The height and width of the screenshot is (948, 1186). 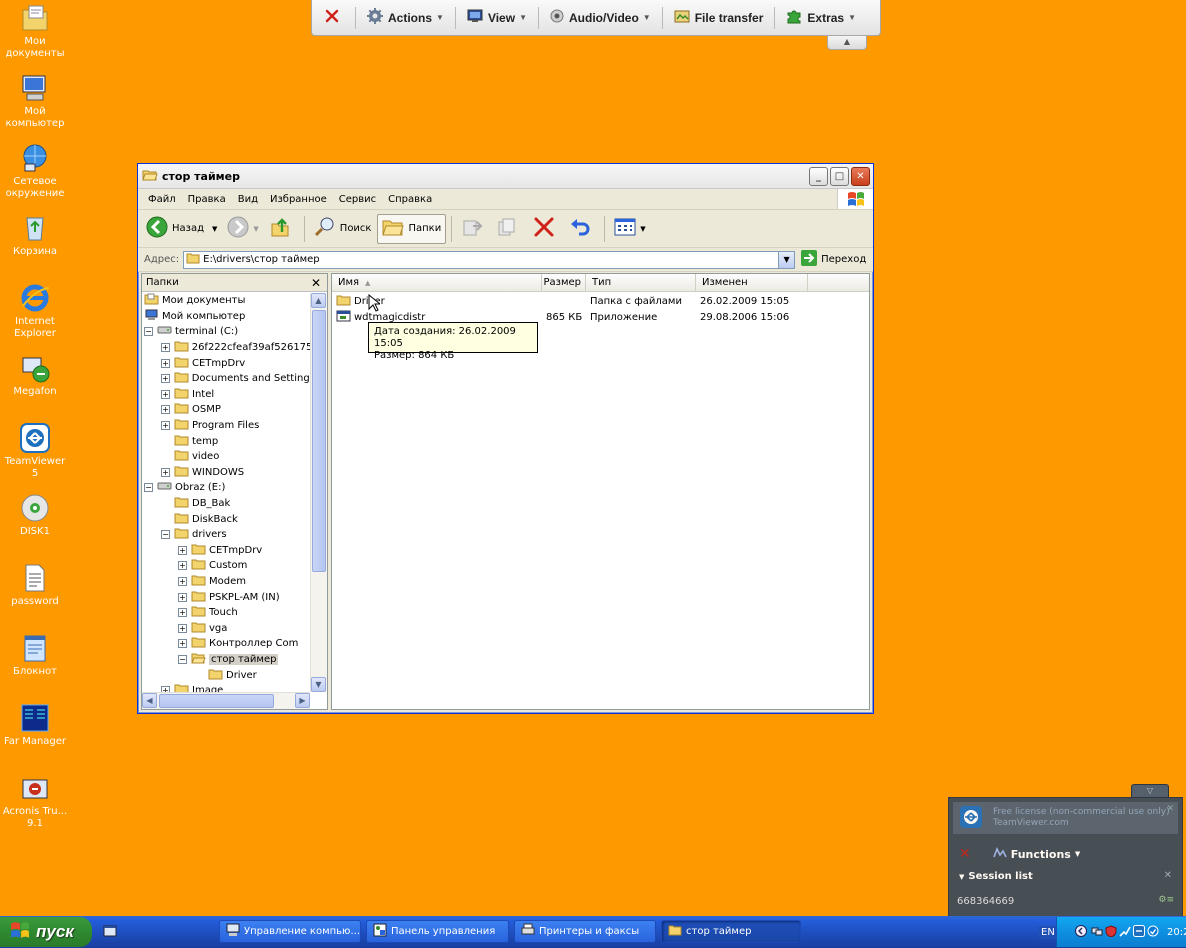 I want to click on tree-item: DiskBack, so click(x=226, y=519).